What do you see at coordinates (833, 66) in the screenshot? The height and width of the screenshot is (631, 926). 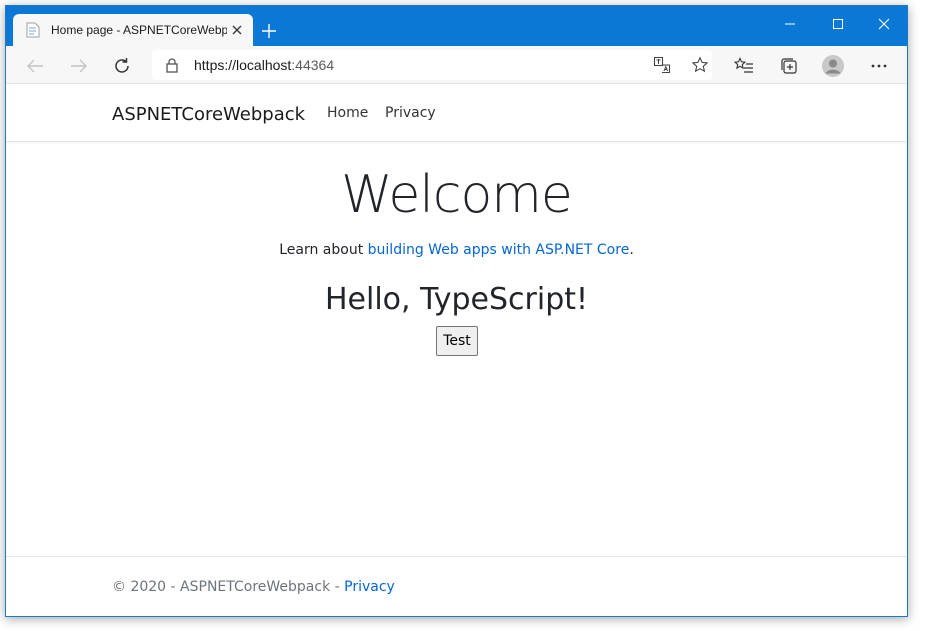 I see `profile-avatar-icon` at bounding box center [833, 66].